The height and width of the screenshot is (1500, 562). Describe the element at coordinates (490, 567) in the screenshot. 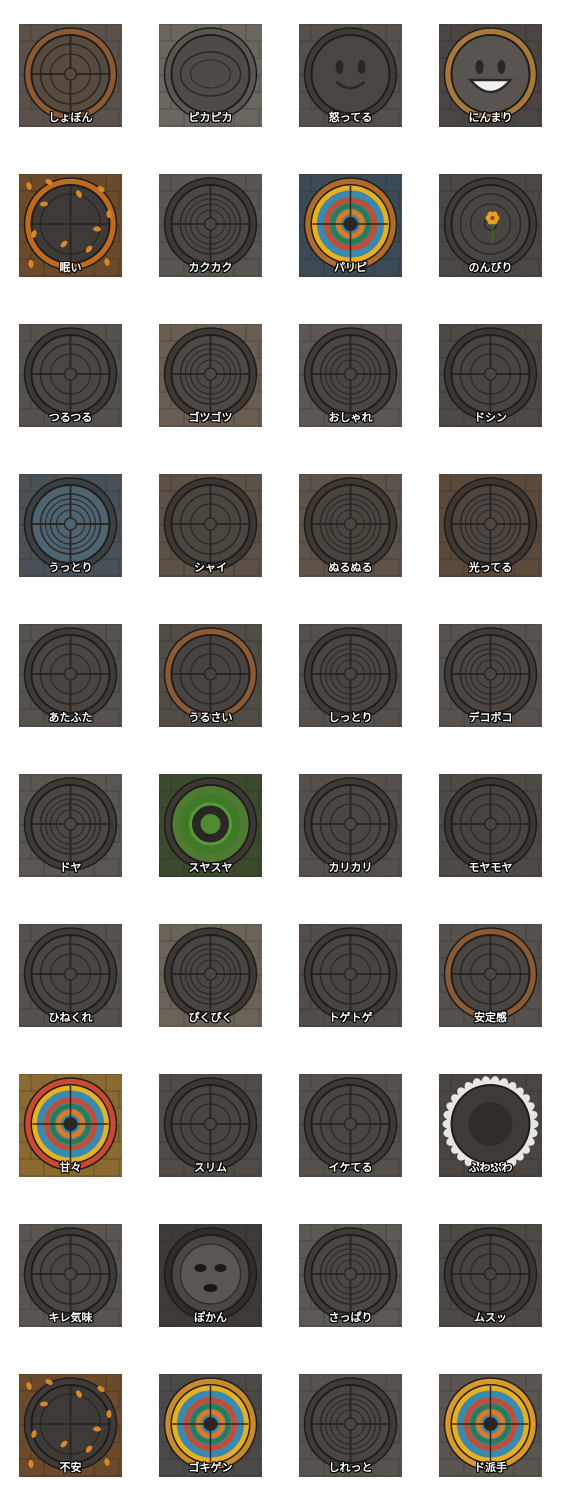

I see `sticker-label: 光ってる` at that location.